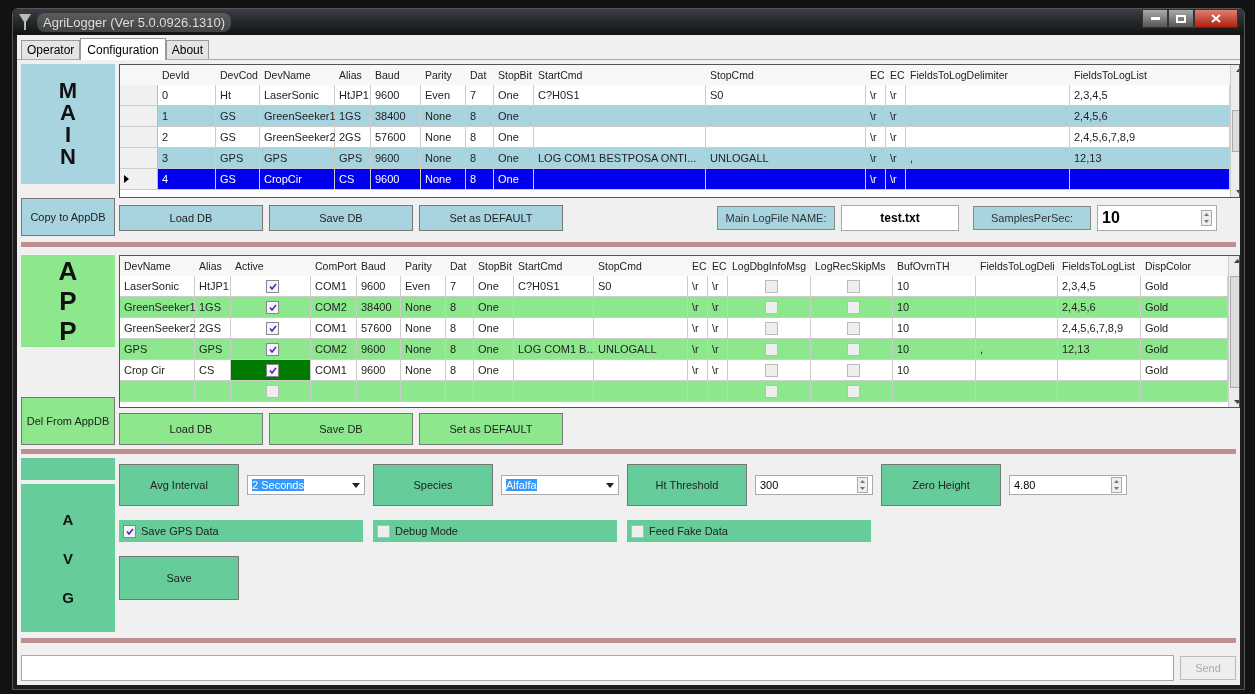 This screenshot has height=694, width=1255. Describe the element at coordinates (1236, 402) in the screenshot. I see `scroll-down-icon` at that location.